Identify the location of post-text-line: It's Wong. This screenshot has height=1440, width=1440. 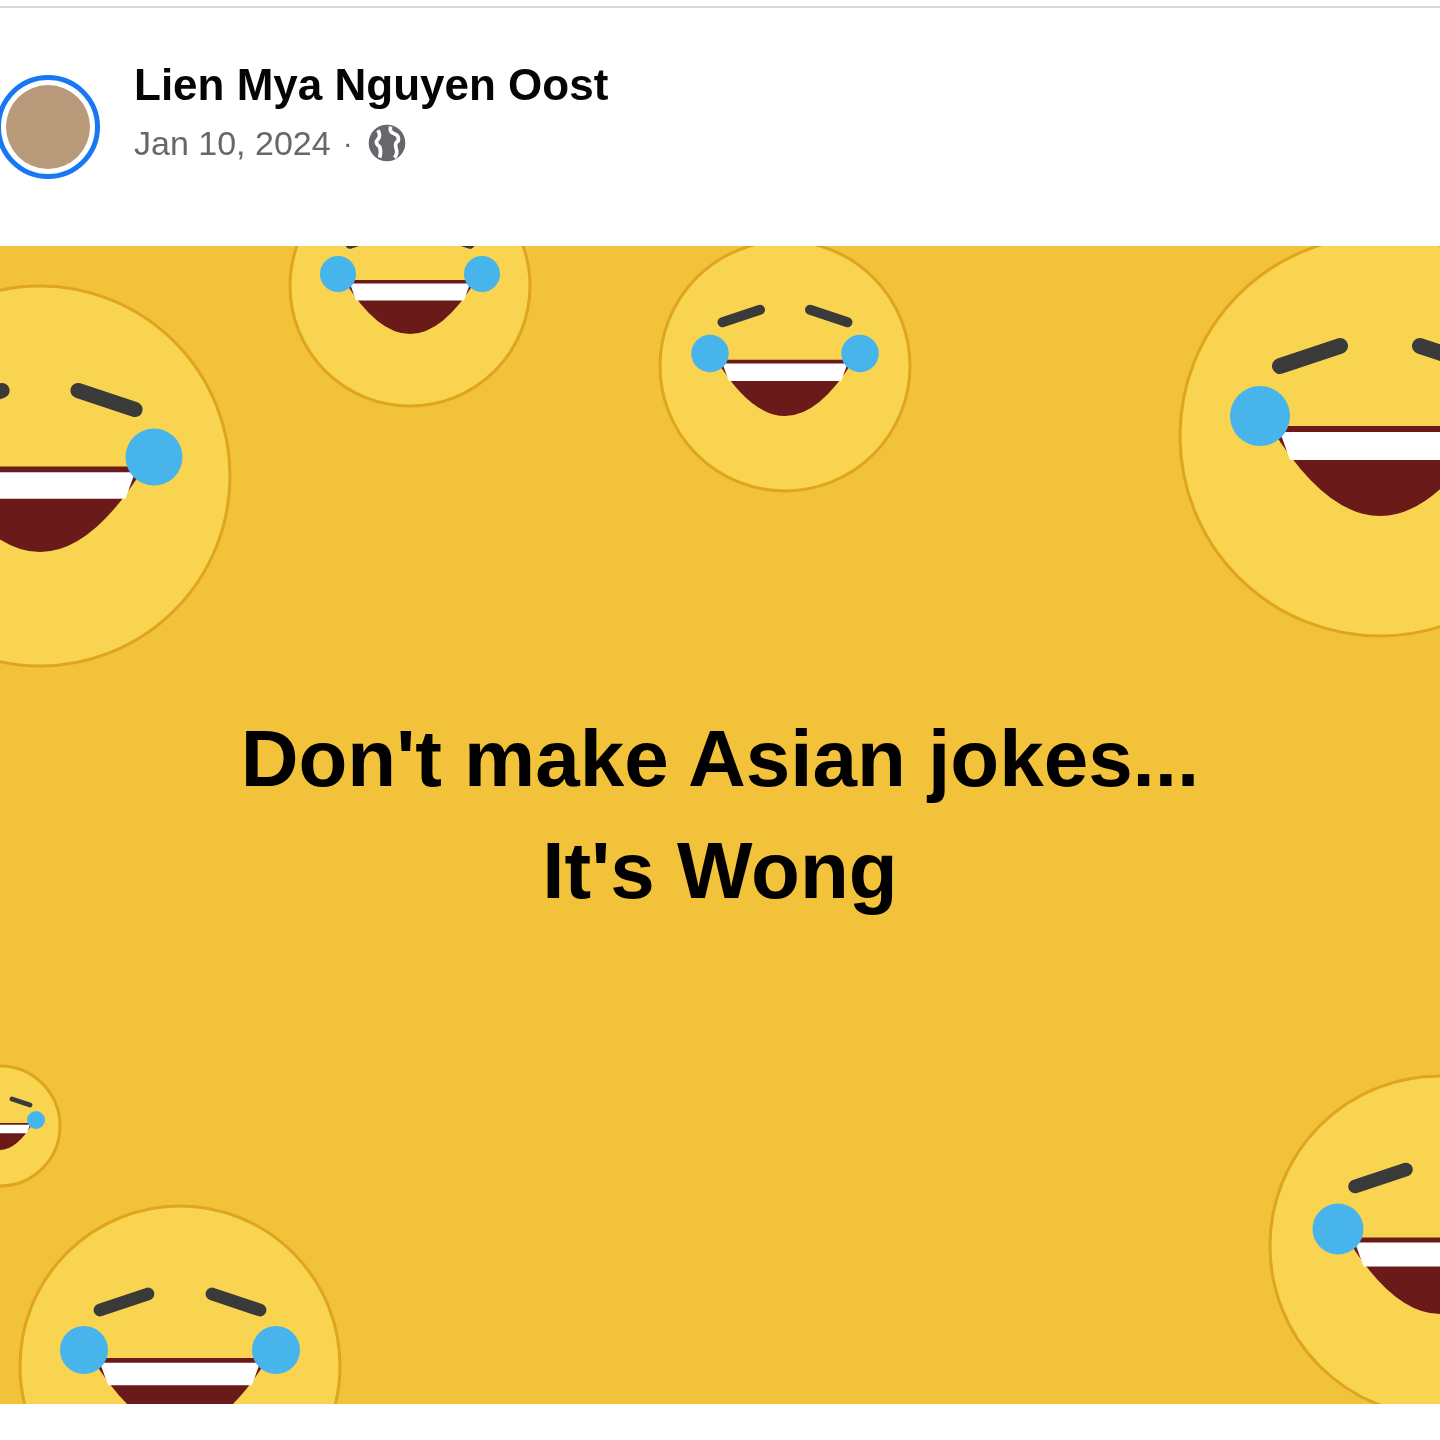
(720, 871).